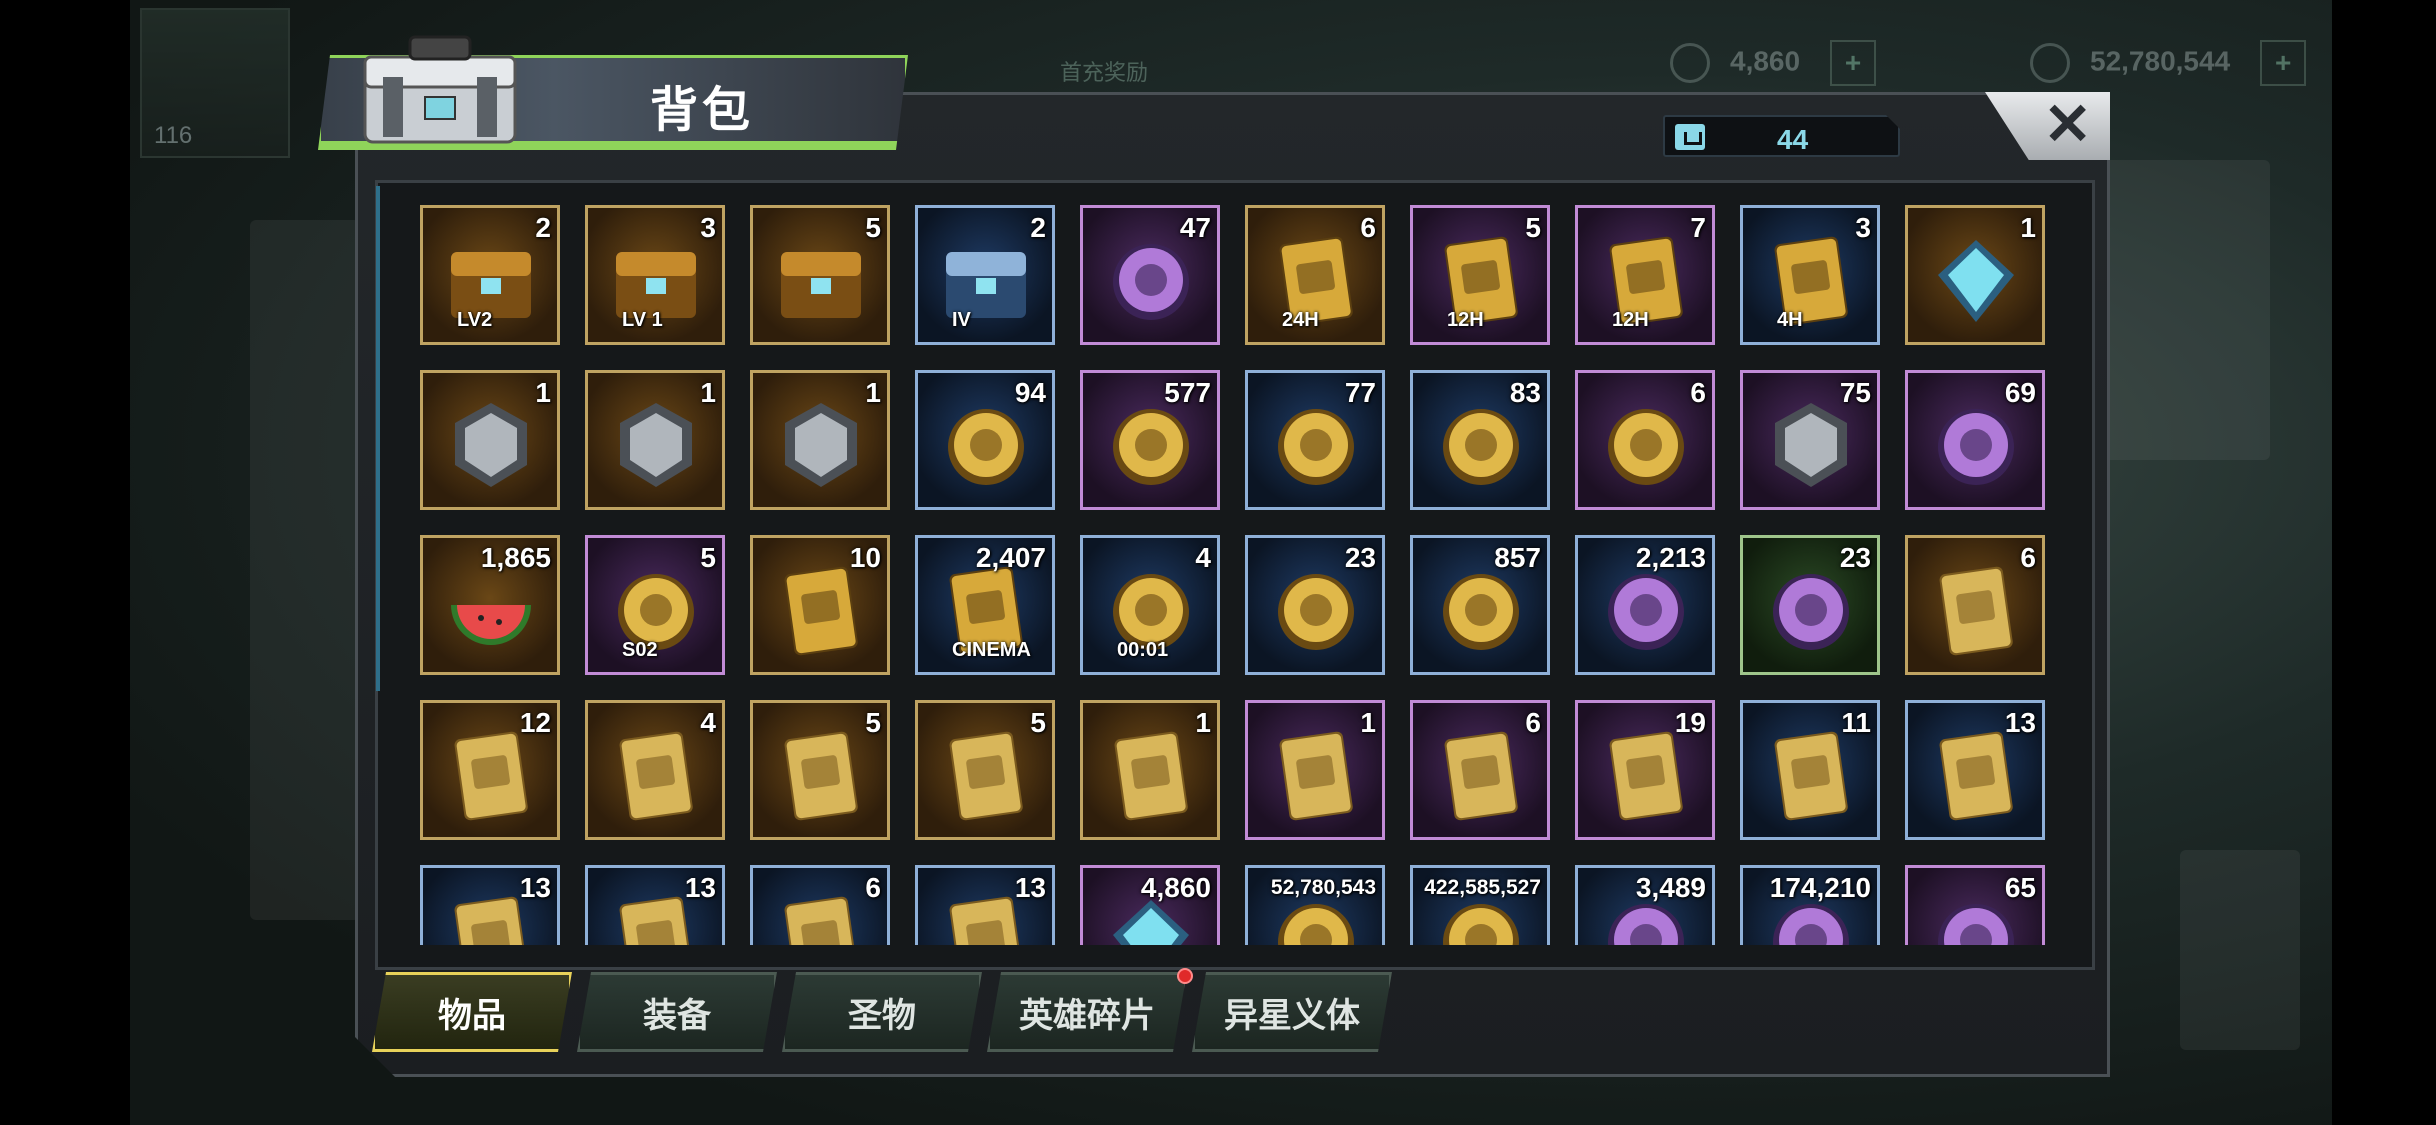 This screenshot has height=1125, width=2436. Describe the element at coordinates (1810, 770) in the screenshot. I see `inventory-item: 11` at that location.